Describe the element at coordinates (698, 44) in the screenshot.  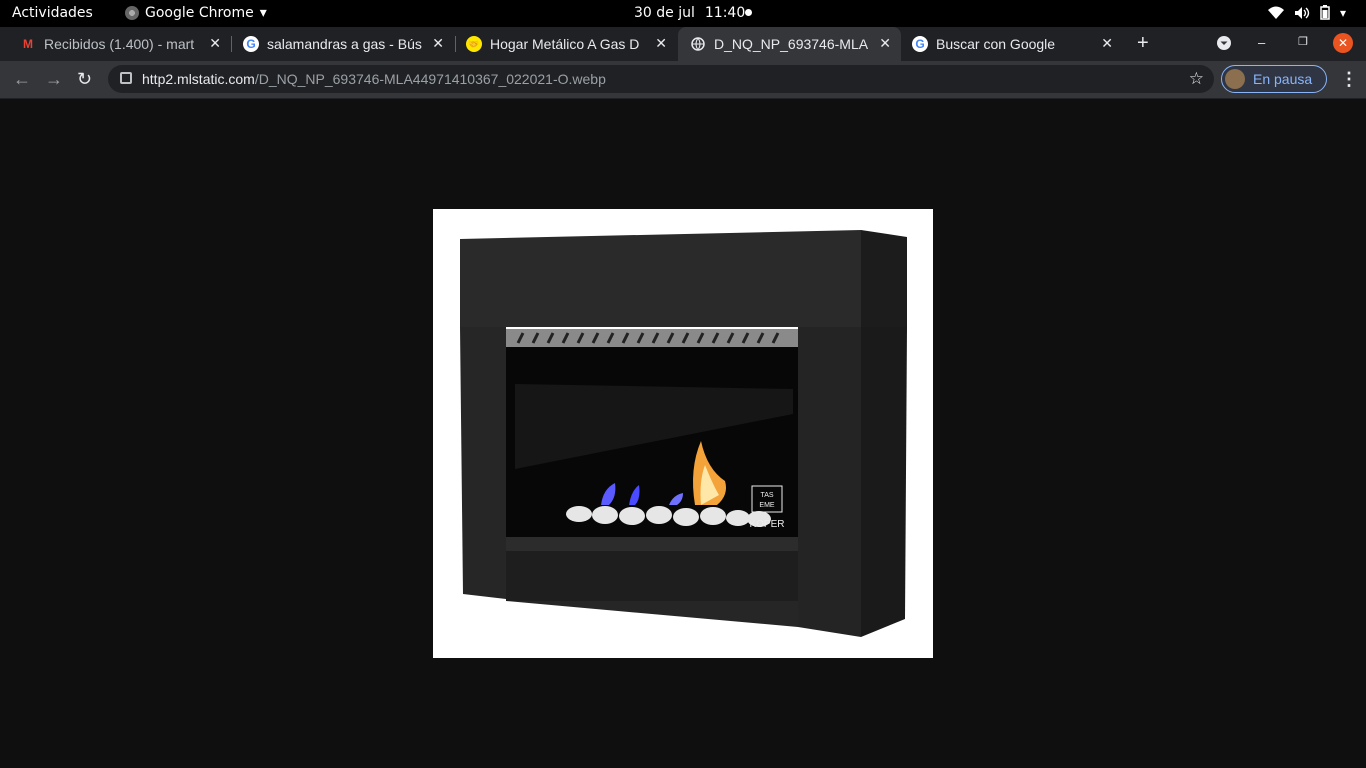
I see `globe-icon` at that location.